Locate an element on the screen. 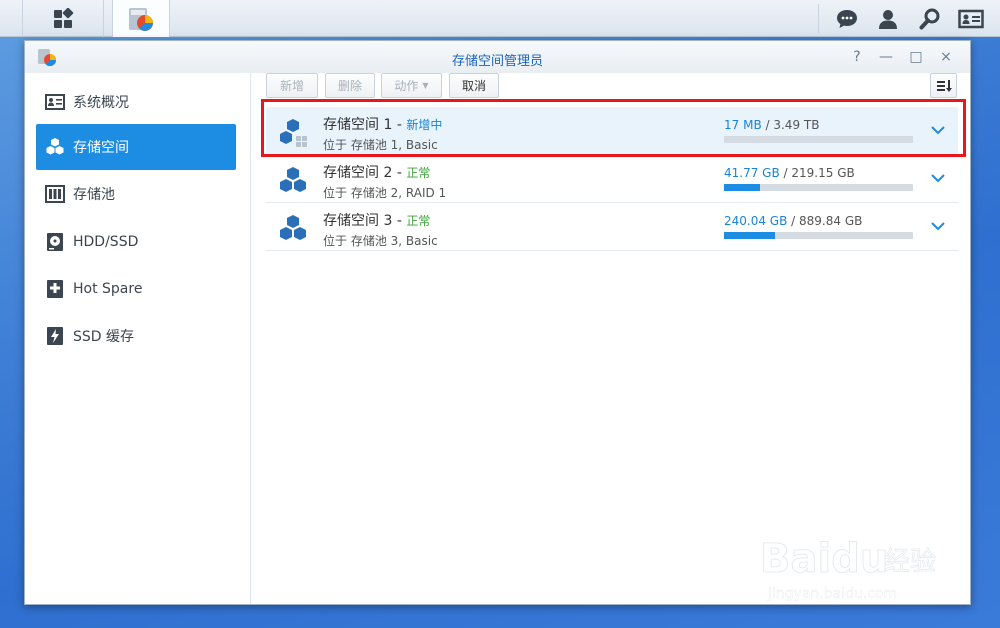 The image size is (1000, 628). action-label: 动作 is located at coordinates (406, 86).